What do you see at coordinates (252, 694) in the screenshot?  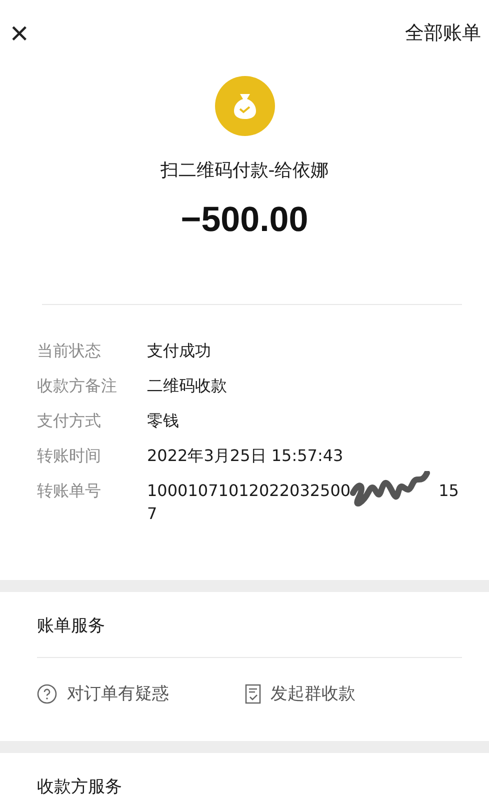 I see `checklist-icon` at bounding box center [252, 694].